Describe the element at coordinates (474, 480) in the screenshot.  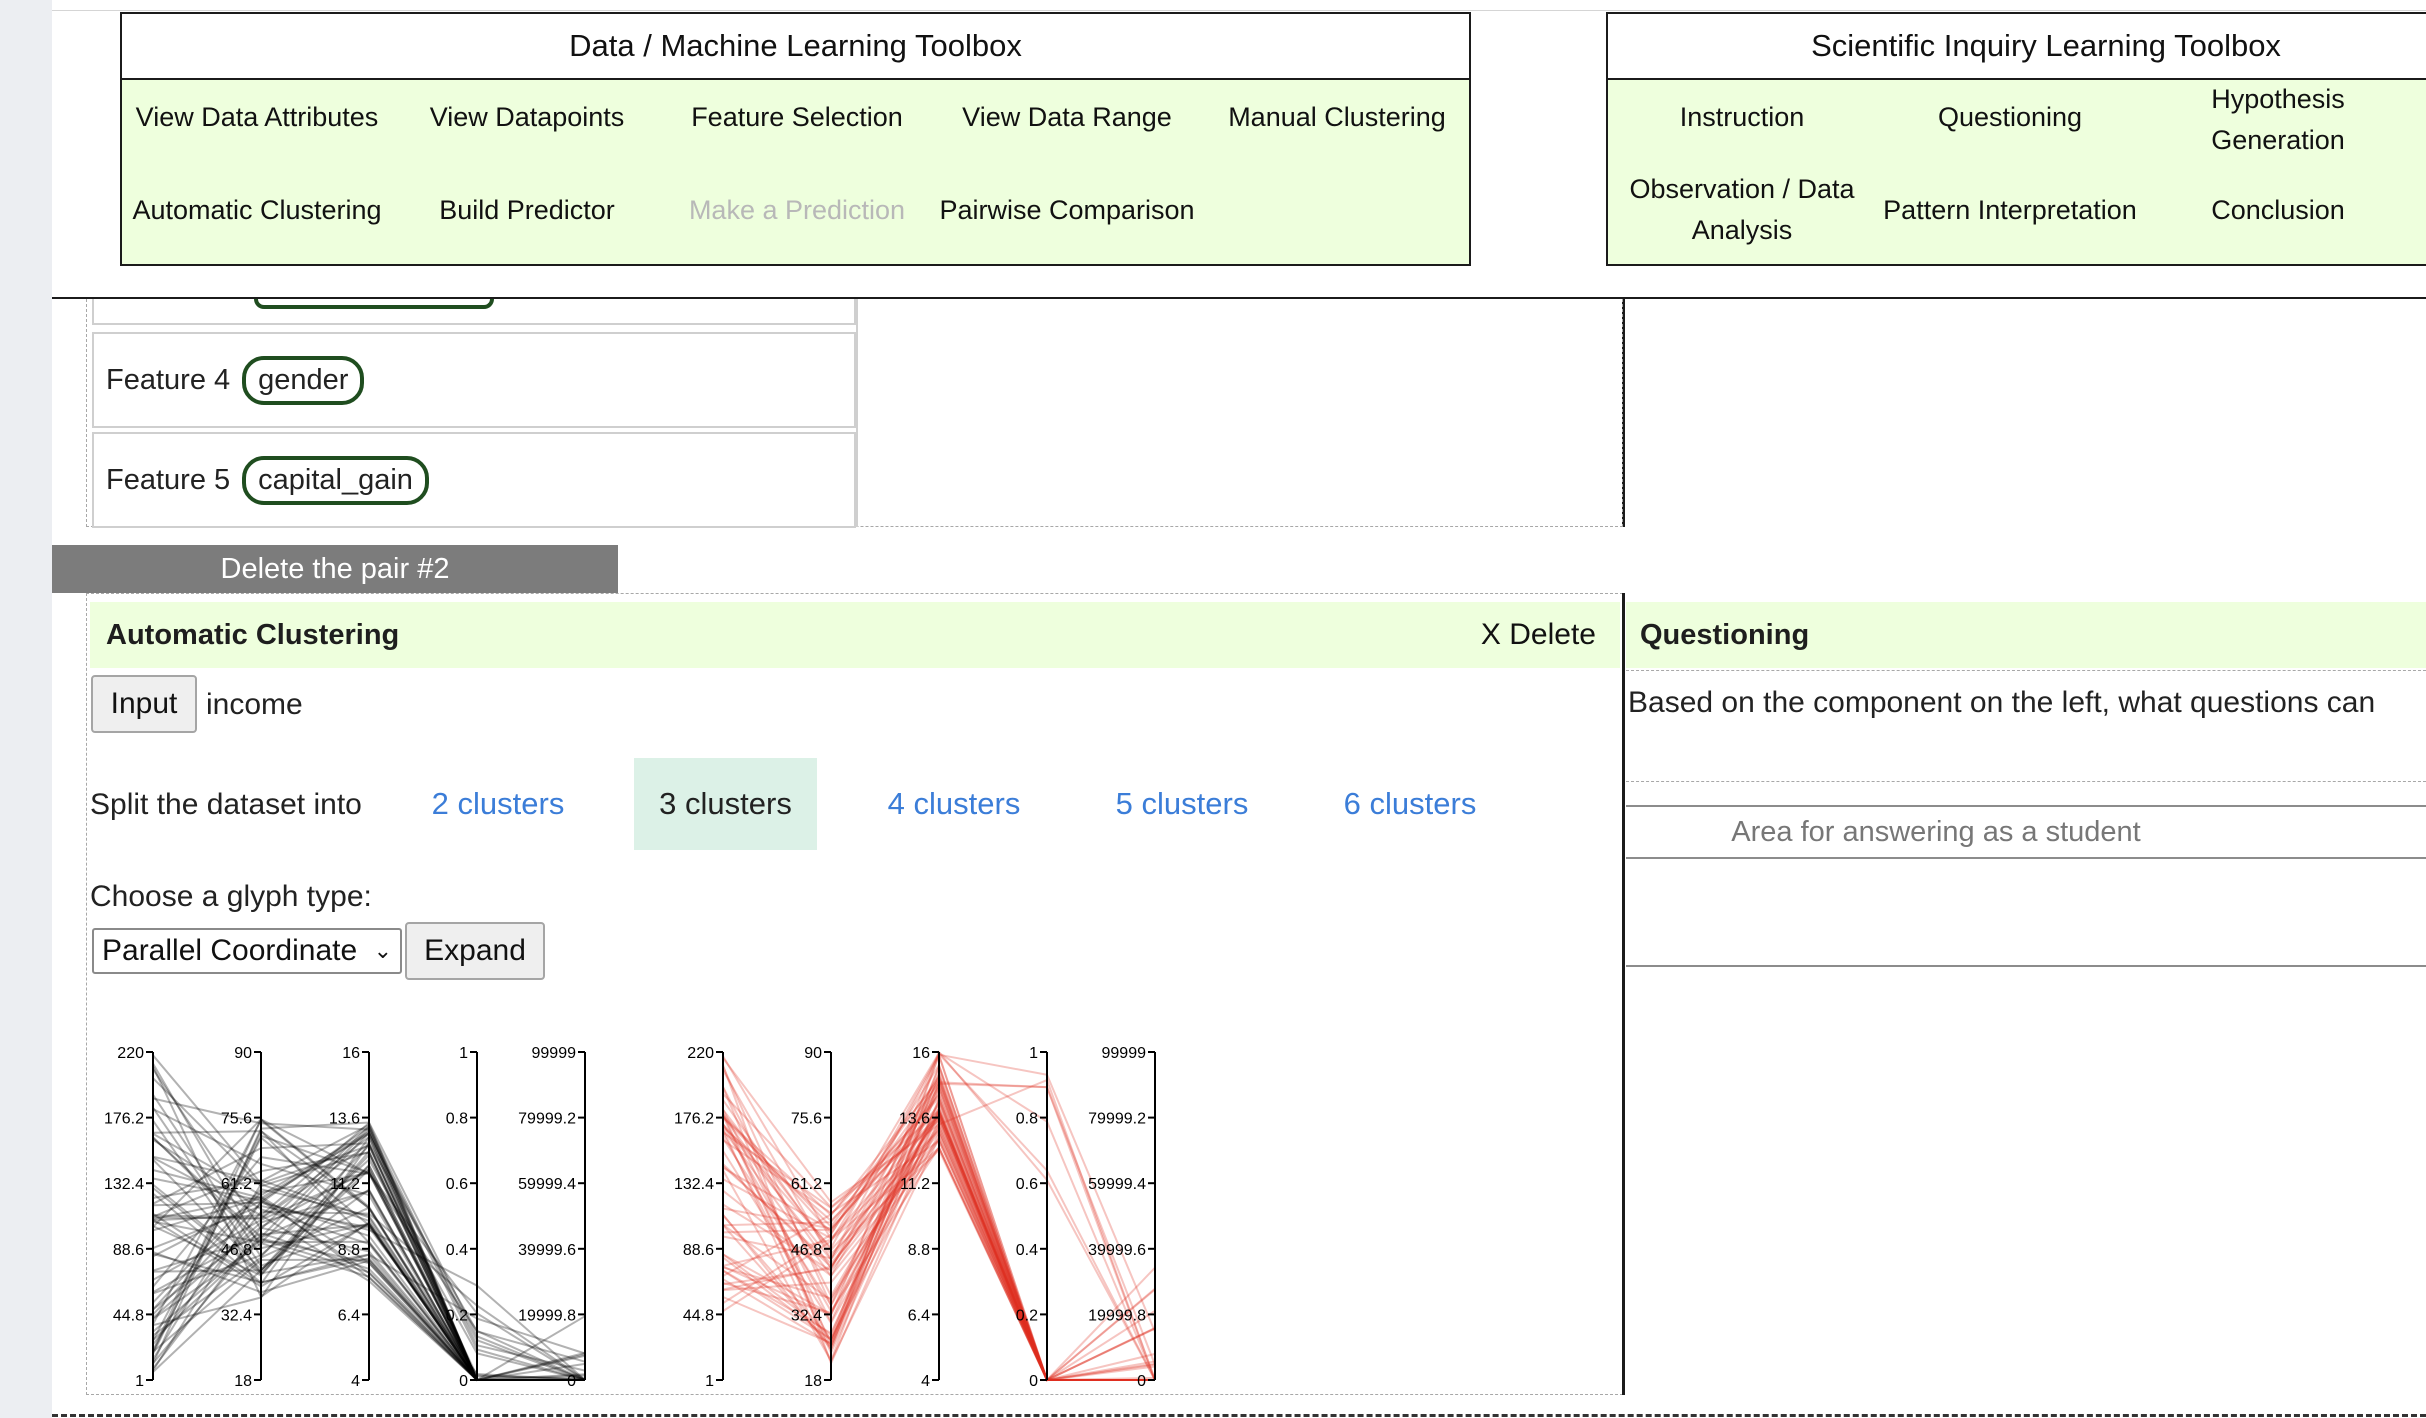
I see `feature-row: Feature 5 capital_gain` at that location.